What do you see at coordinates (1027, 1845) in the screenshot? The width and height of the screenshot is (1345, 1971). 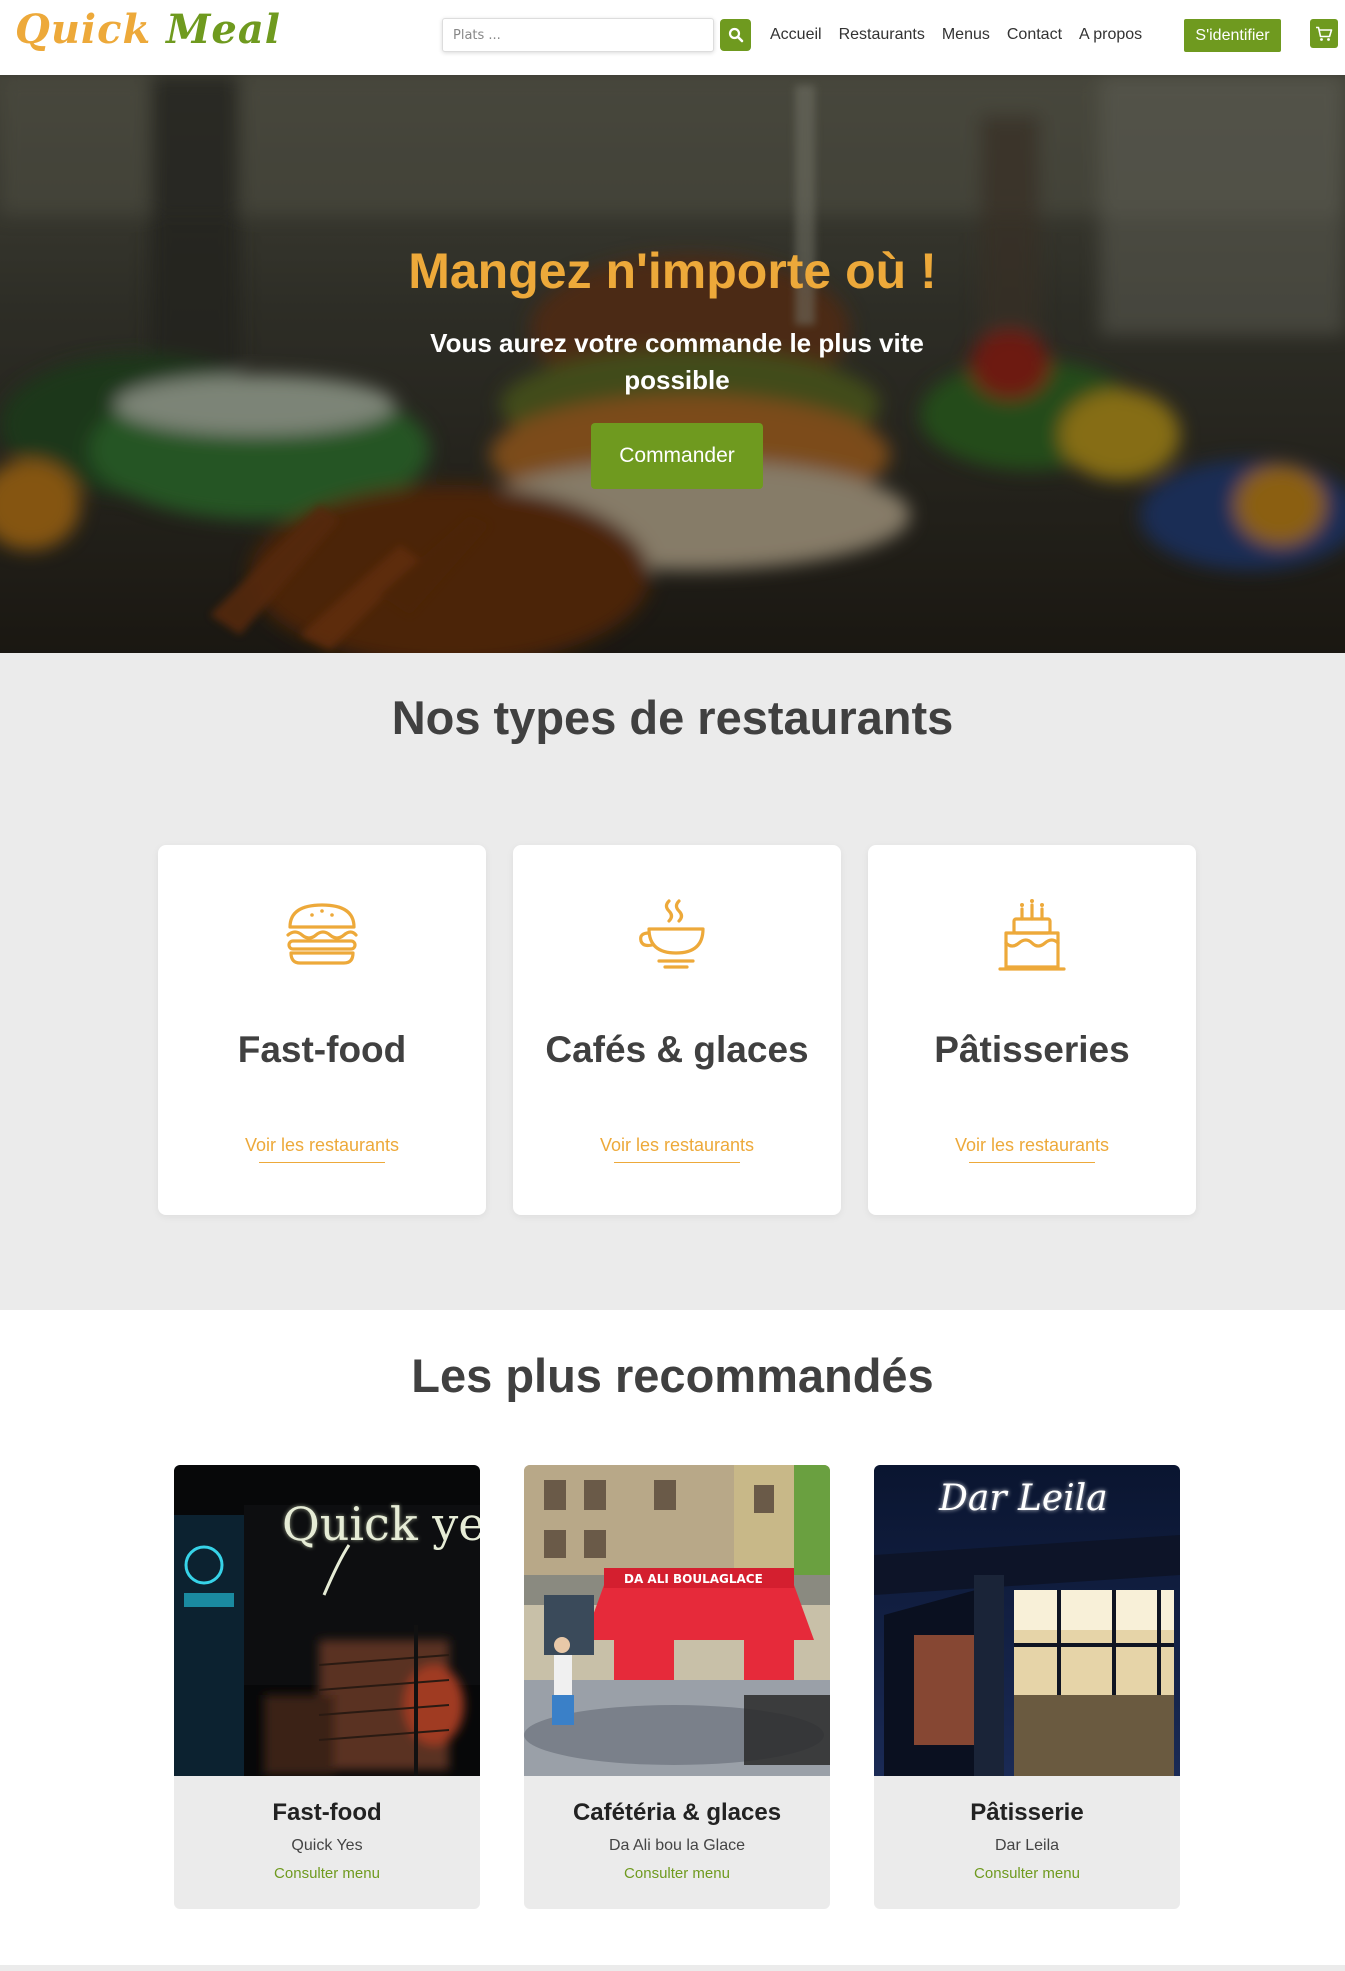 I see `restaurant-name: Dar Leila` at bounding box center [1027, 1845].